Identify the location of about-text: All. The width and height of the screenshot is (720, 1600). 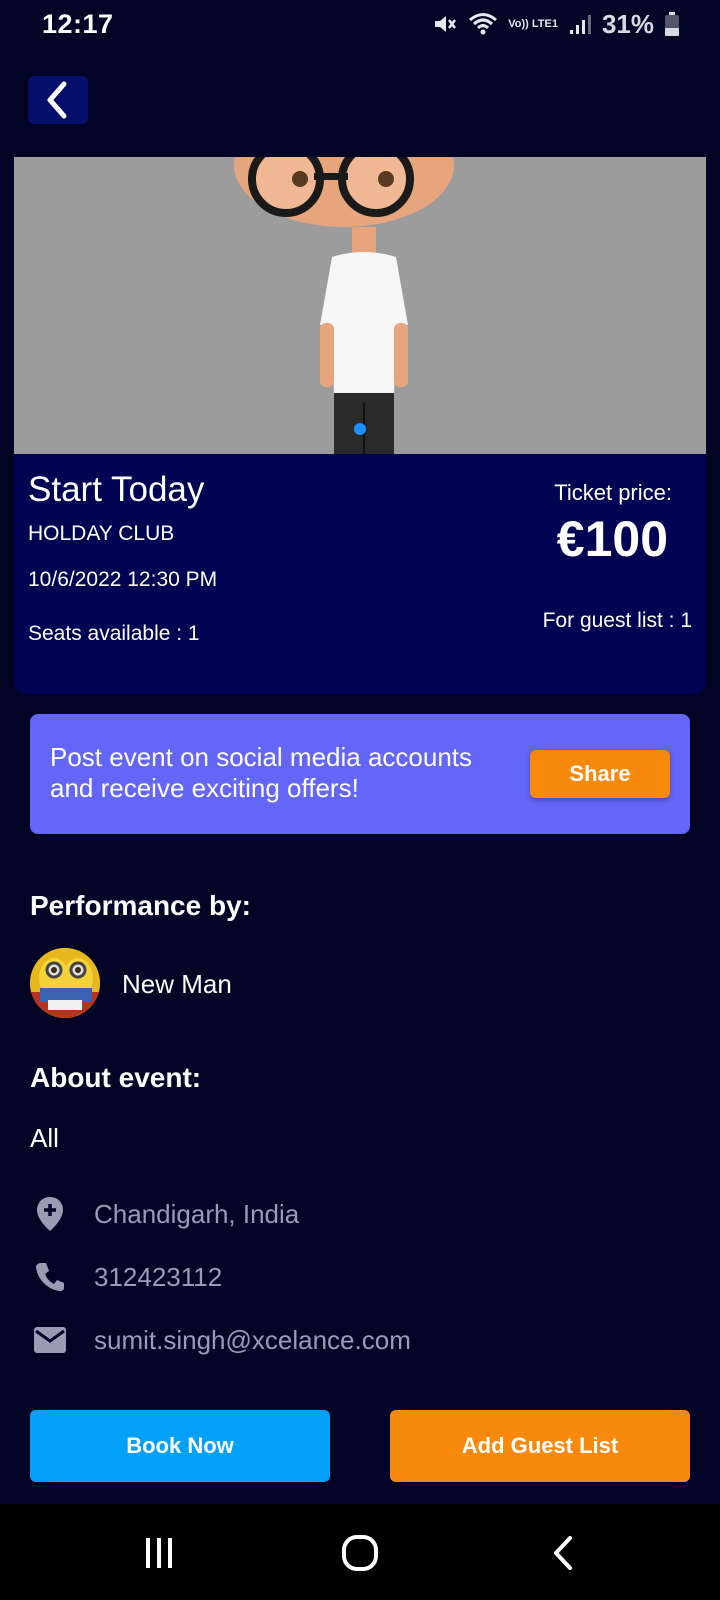
(44, 1138).